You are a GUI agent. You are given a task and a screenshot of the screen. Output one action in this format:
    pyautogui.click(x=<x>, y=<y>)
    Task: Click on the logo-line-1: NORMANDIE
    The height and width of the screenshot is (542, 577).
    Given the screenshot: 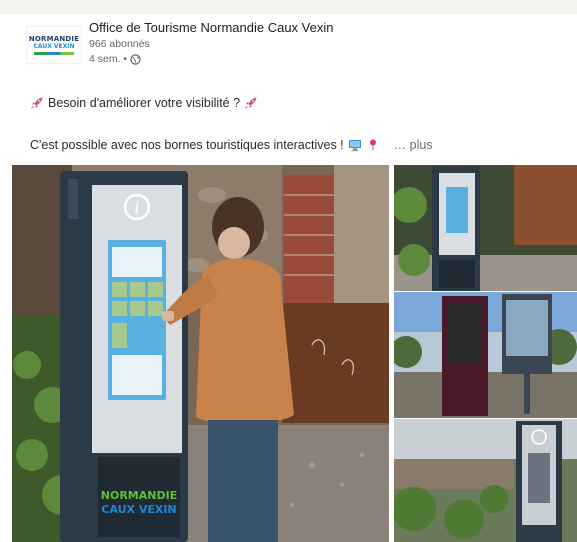 What is the action you would take?
    pyautogui.click(x=54, y=39)
    